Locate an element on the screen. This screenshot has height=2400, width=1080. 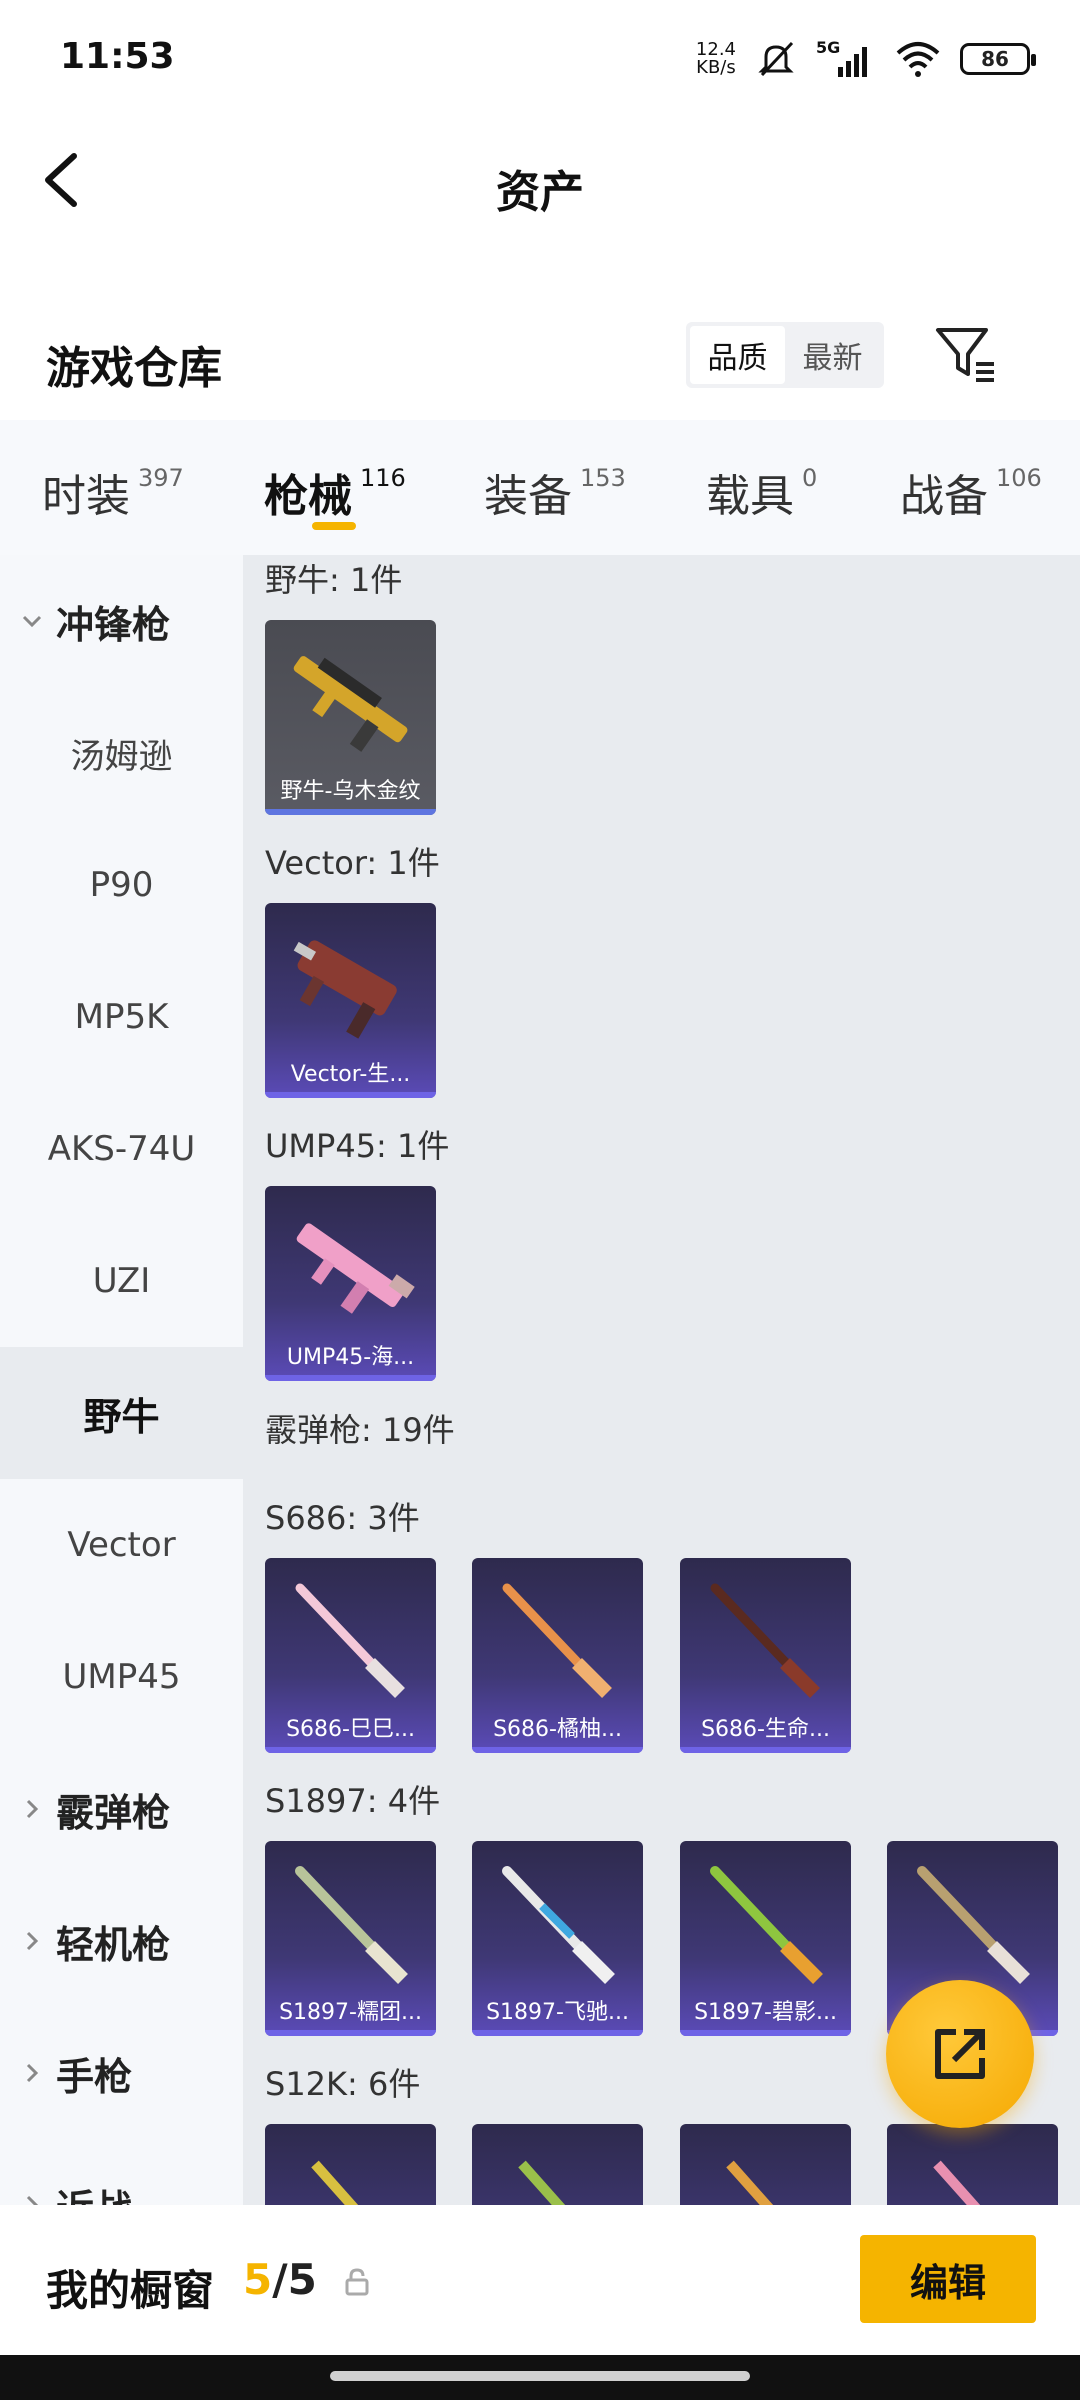
edit-button: 编辑 is located at coordinates (948, 2279).